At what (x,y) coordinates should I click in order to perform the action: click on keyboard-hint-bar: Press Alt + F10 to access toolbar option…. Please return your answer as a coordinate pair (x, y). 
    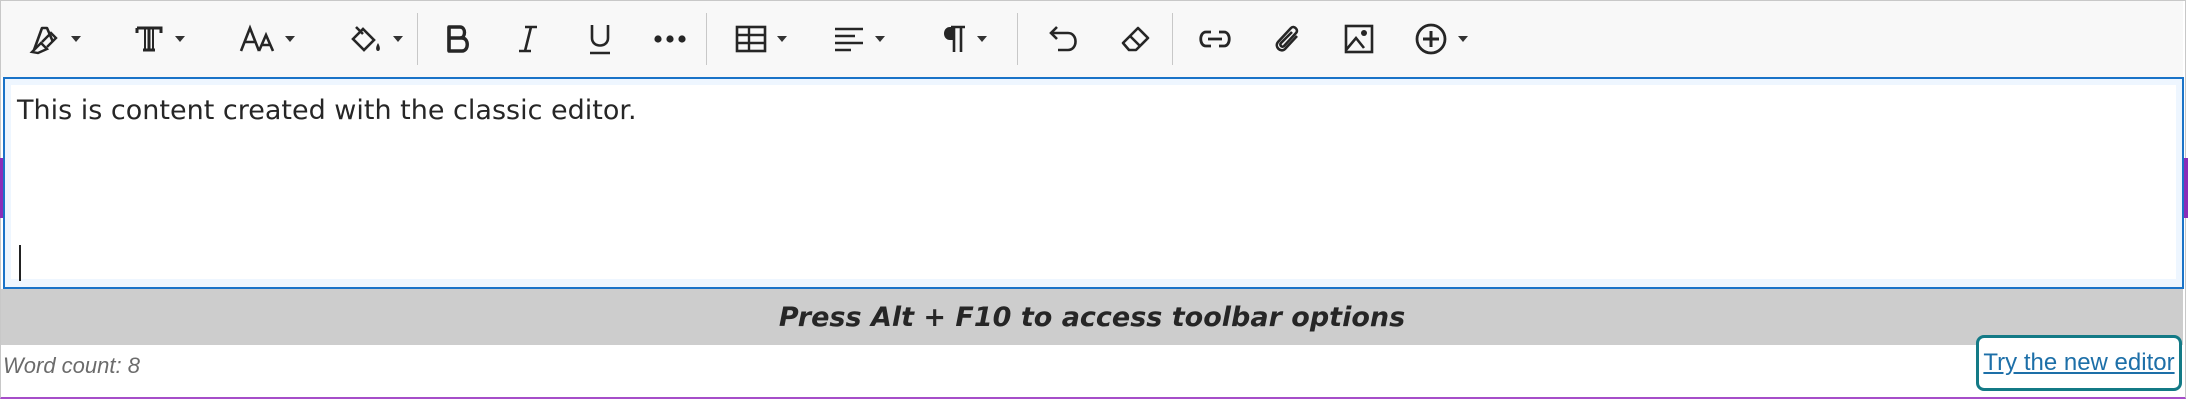
    Looking at the image, I should click on (1092, 317).